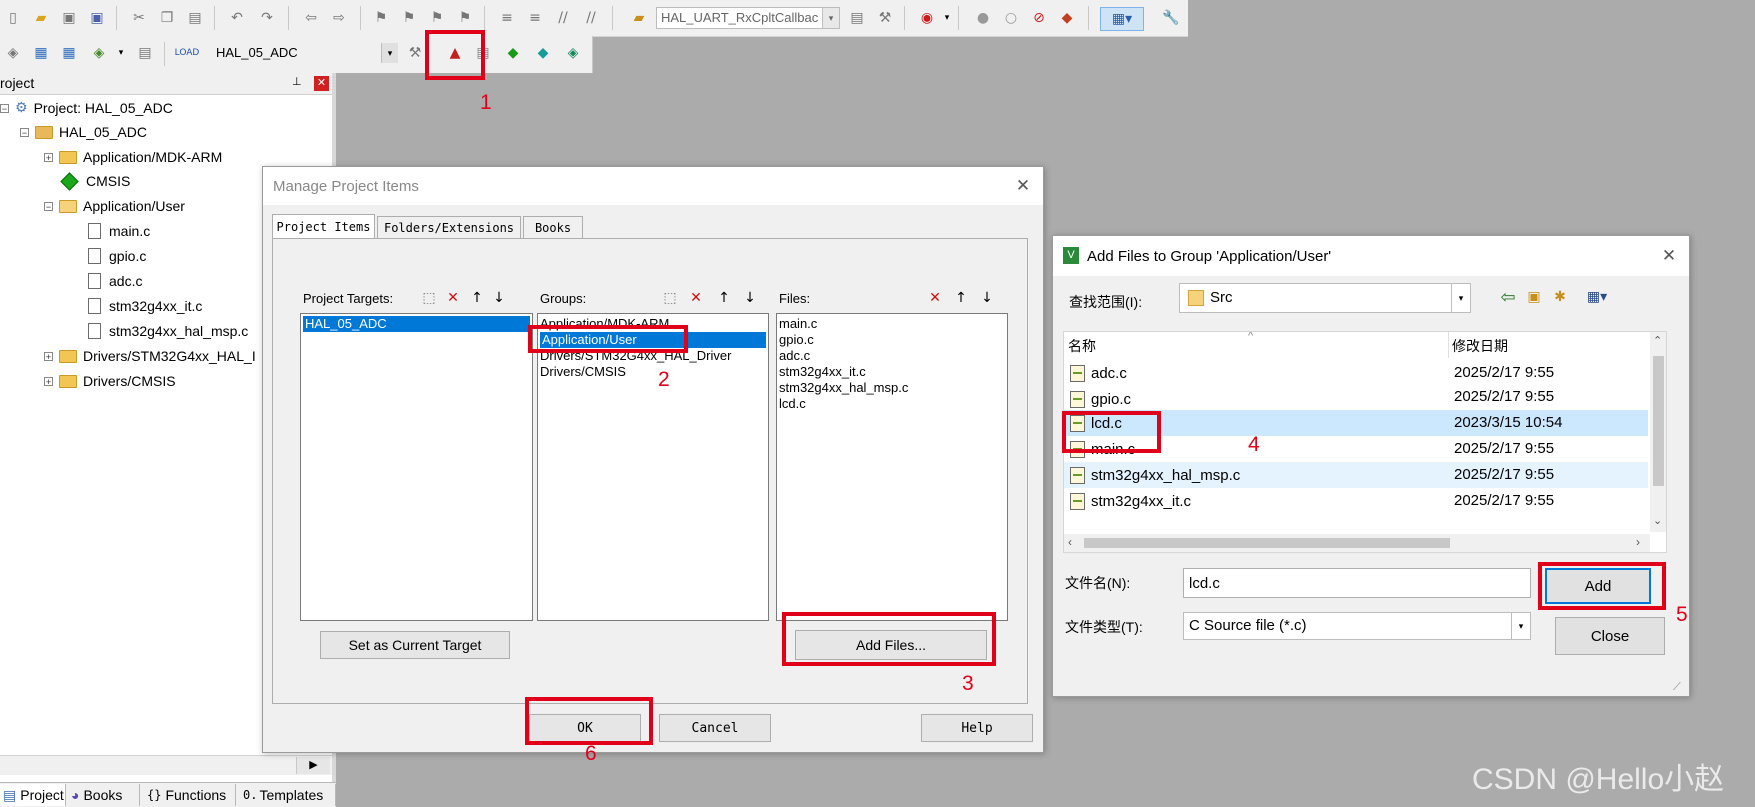 The height and width of the screenshot is (807, 1755). I want to click on tree-item-project-root: − ⚙ Project: HAL_05_ADC, so click(86, 108).